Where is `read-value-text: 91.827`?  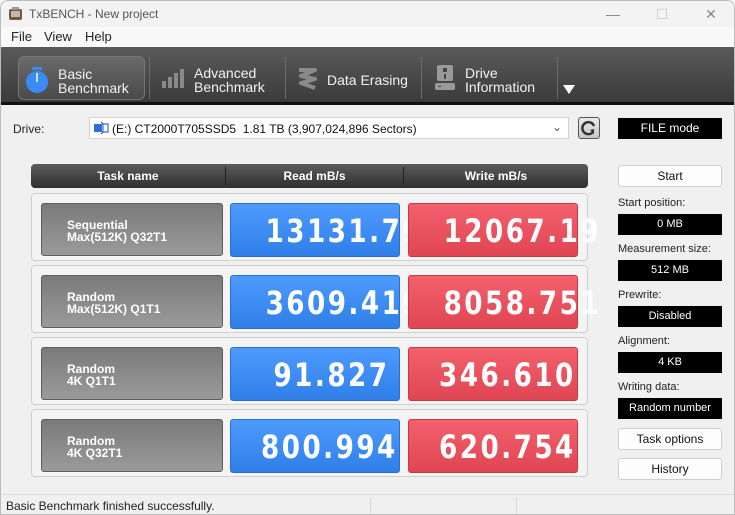 read-value-text: 91.827 is located at coordinates (330, 375).